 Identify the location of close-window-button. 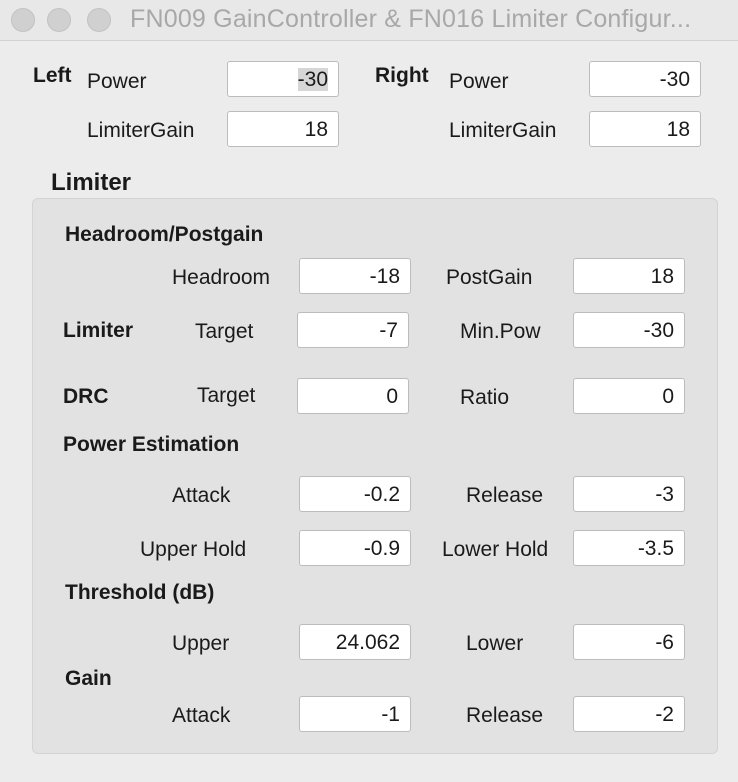
(23, 20).